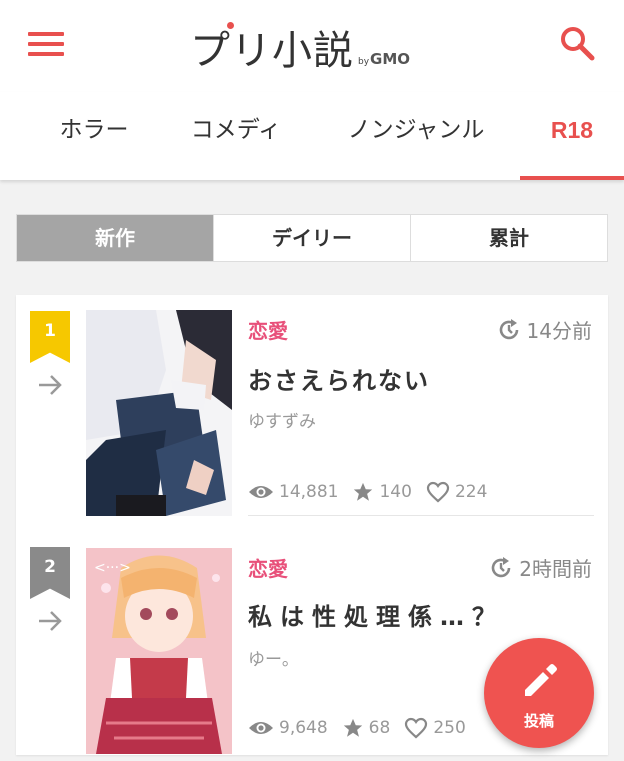  I want to click on updated-time: 2時間前, so click(540, 567).